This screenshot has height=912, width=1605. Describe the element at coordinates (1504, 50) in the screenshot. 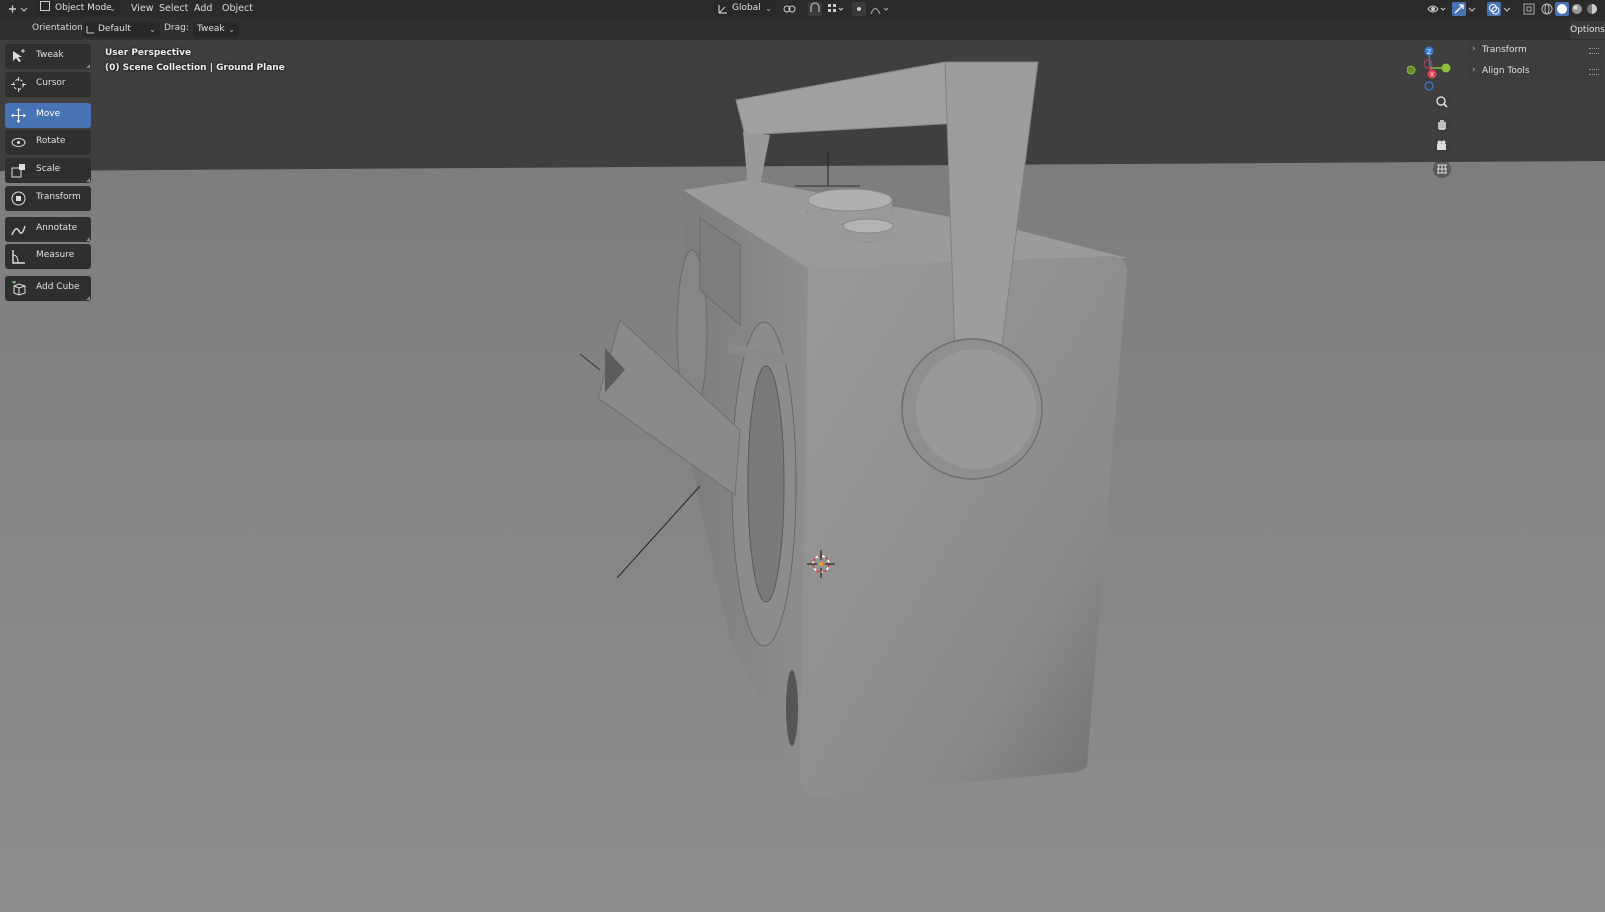

I see `panel-label: Transform` at that location.